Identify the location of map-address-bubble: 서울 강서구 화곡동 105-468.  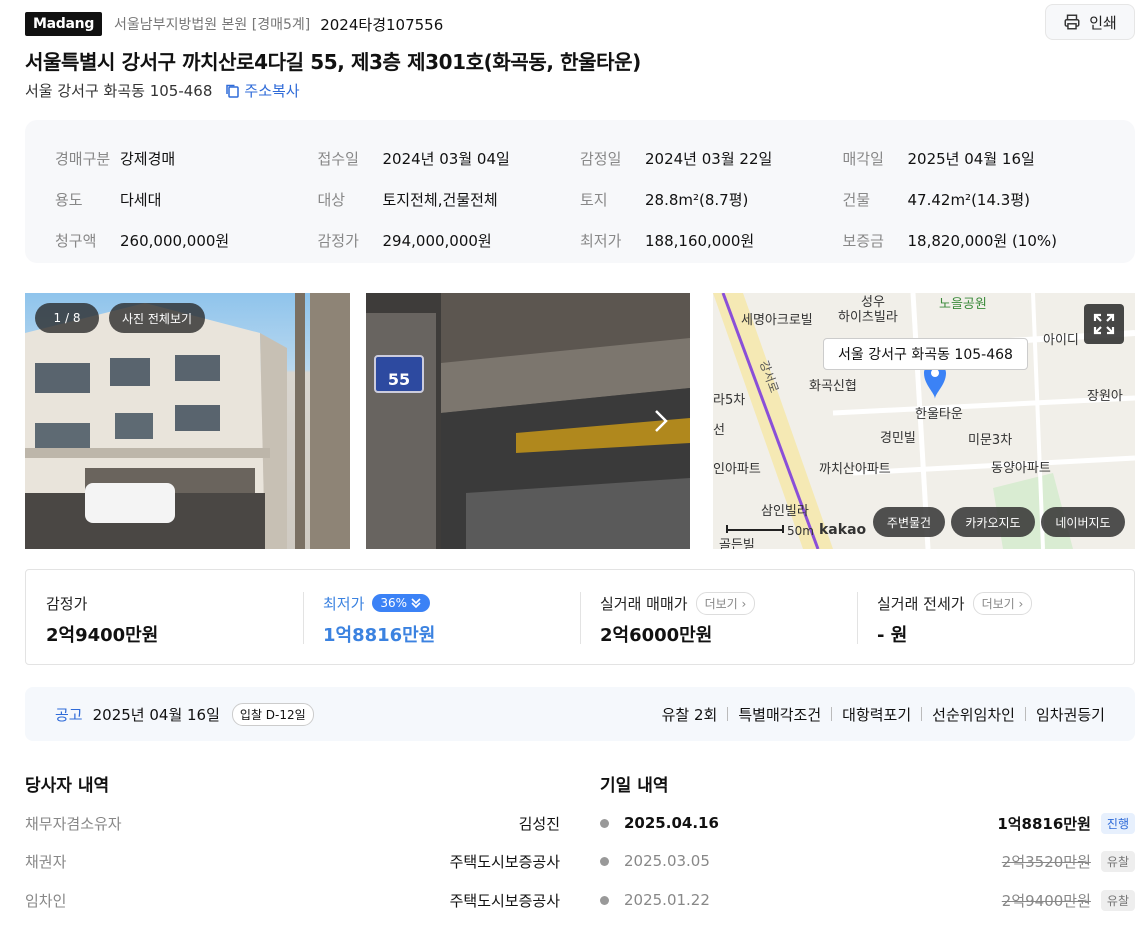
(925, 354).